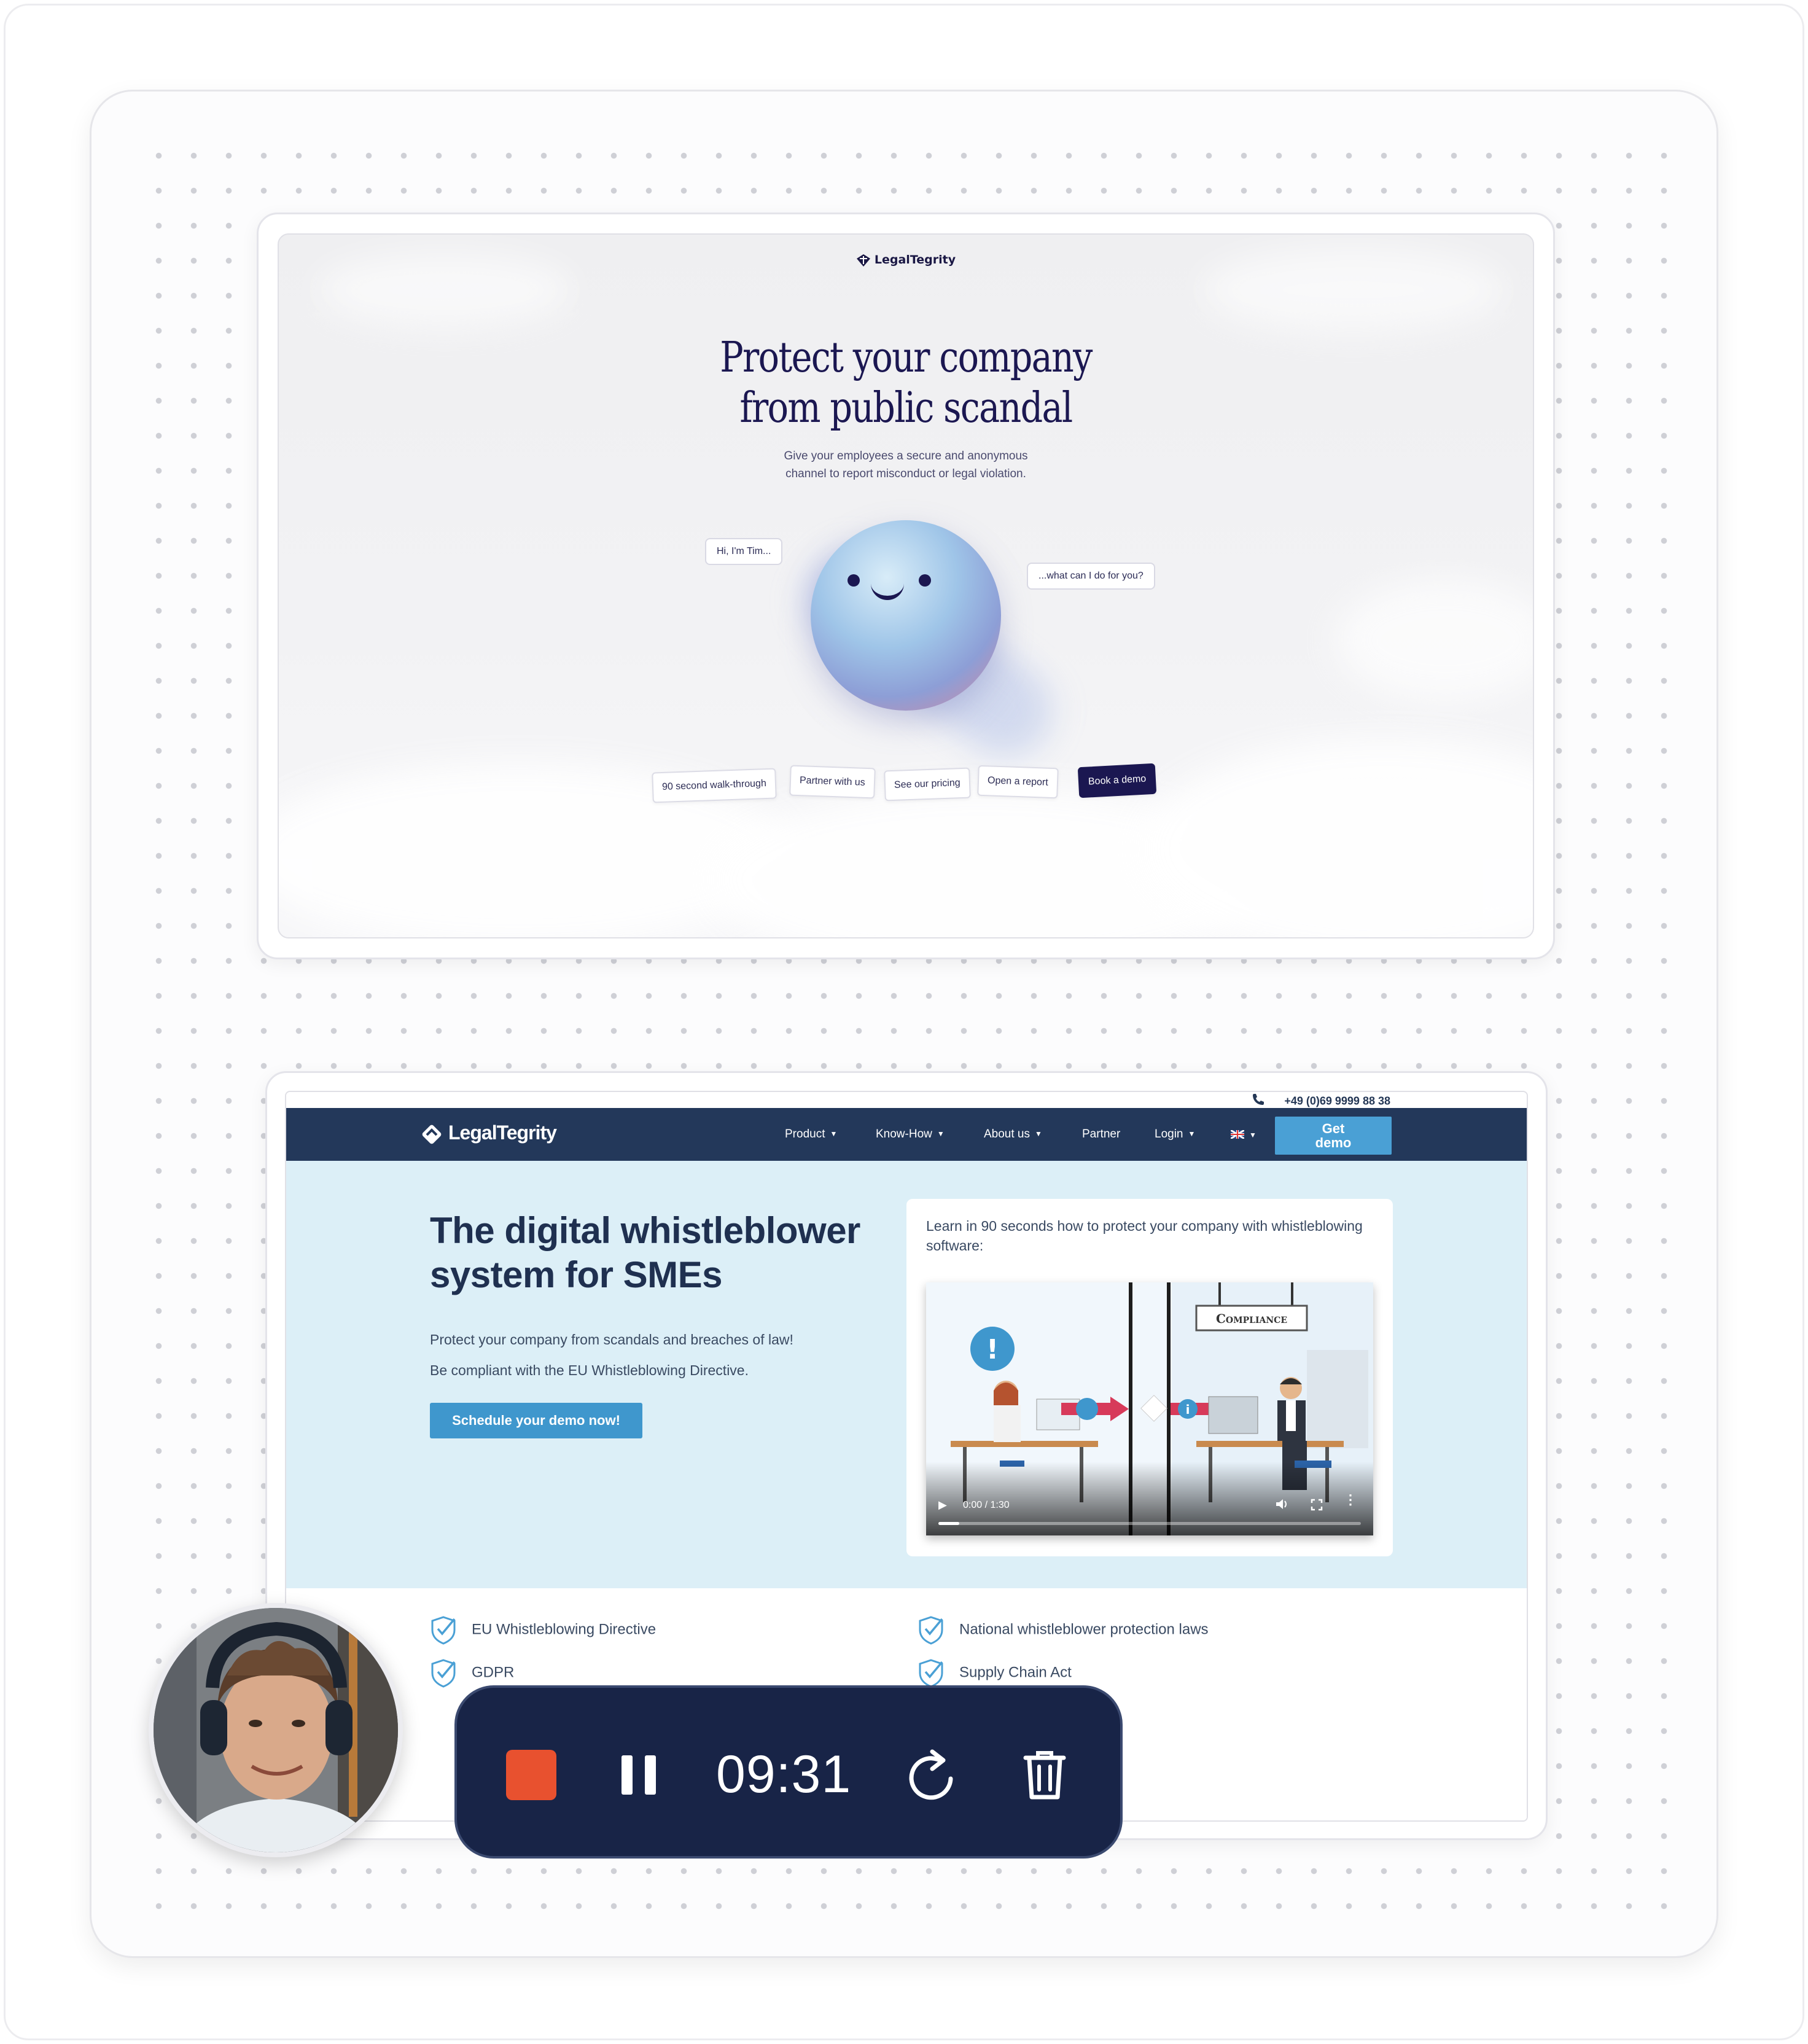  I want to click on nav-know-how-label: Know-How, so click(904, 1134).